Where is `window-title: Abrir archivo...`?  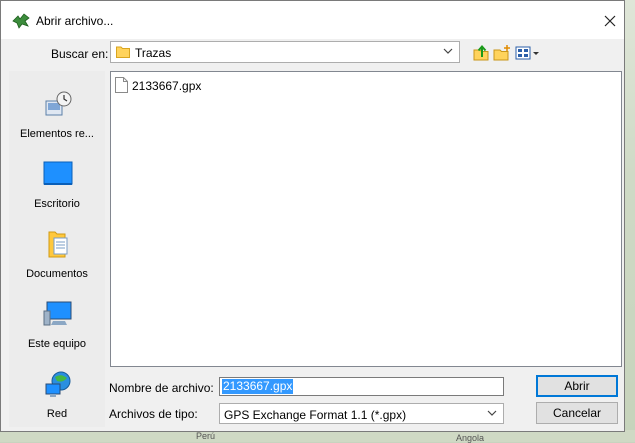
window-title: Abrir archivo... is located at coordinates (75, 21).